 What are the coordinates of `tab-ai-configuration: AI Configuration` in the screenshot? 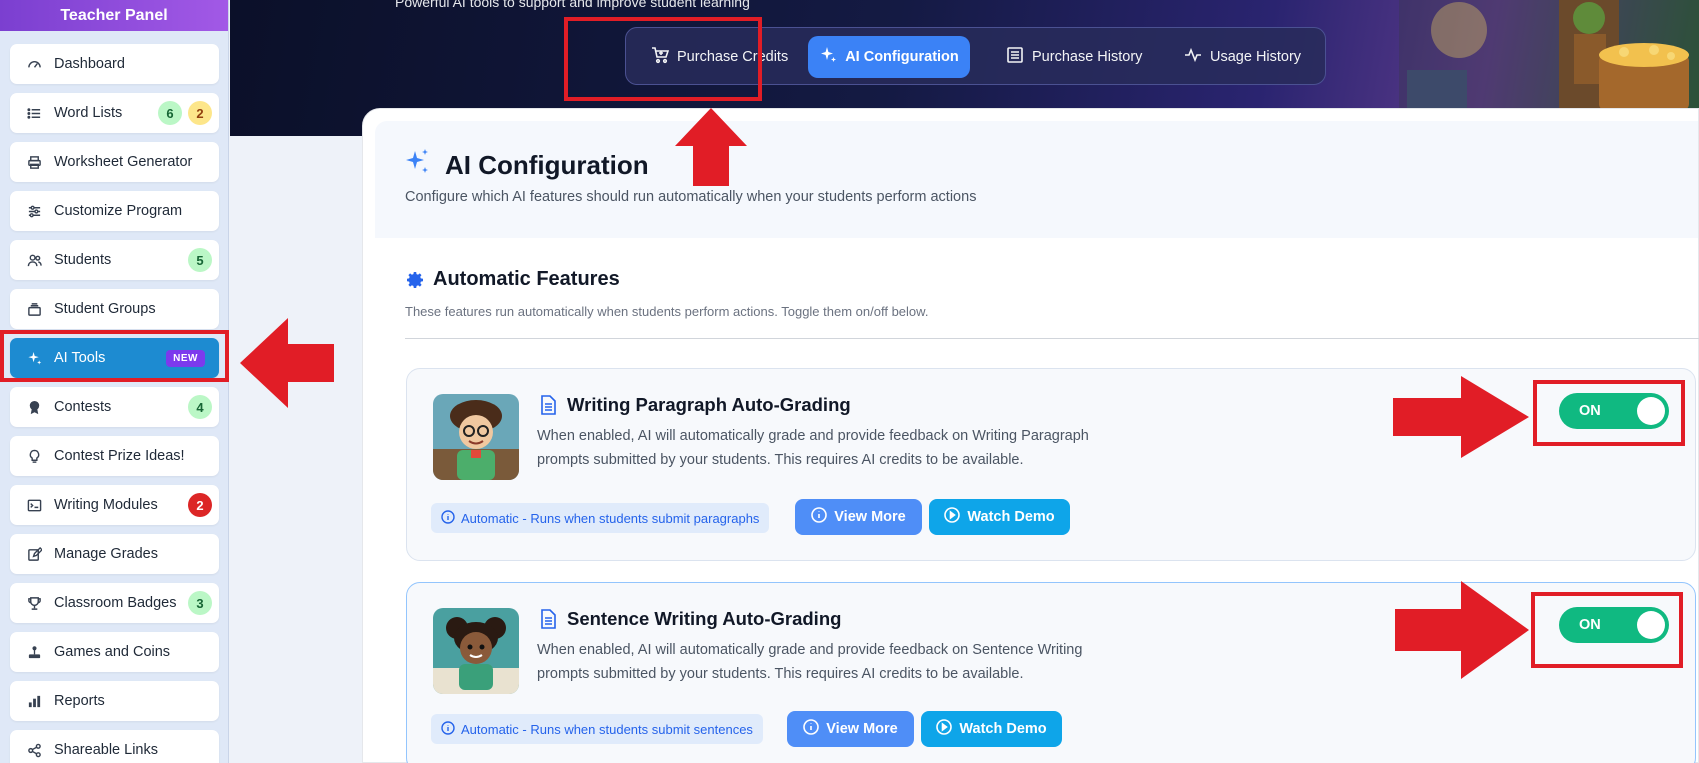 It's located at (889, 57).